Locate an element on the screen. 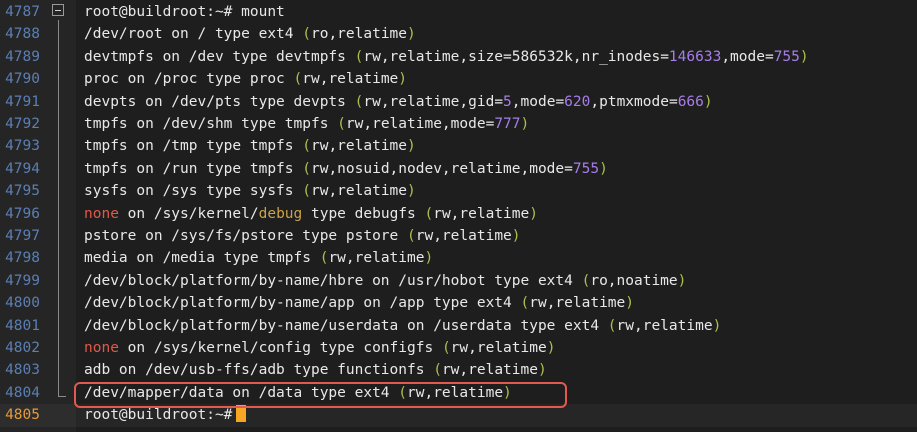 The height and width of the screenshot is (432, 917). text-segment: /dev/root on / type ext4 is located at coordinates (193, 34).